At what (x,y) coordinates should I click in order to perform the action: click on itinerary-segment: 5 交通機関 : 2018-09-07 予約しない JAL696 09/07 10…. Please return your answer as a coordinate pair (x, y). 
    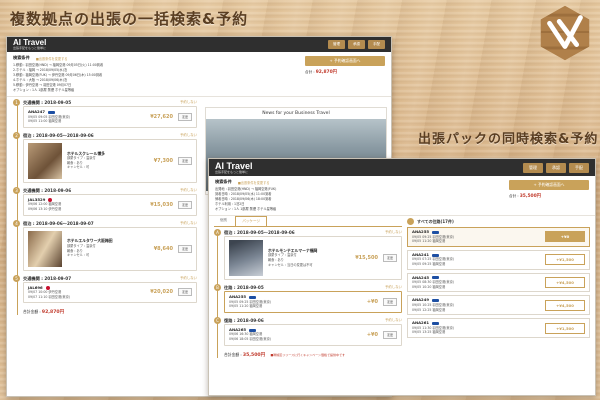
    Looking at the image, I should click on (105, 289).